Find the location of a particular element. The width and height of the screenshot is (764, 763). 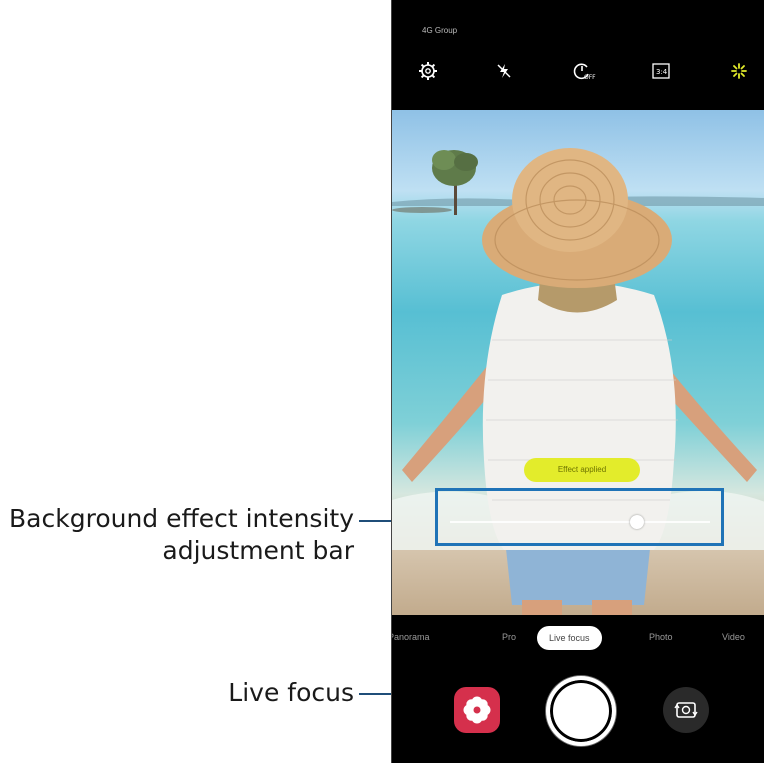

callout-live-focus-text: Live focus is located at coordinates (291, 692).